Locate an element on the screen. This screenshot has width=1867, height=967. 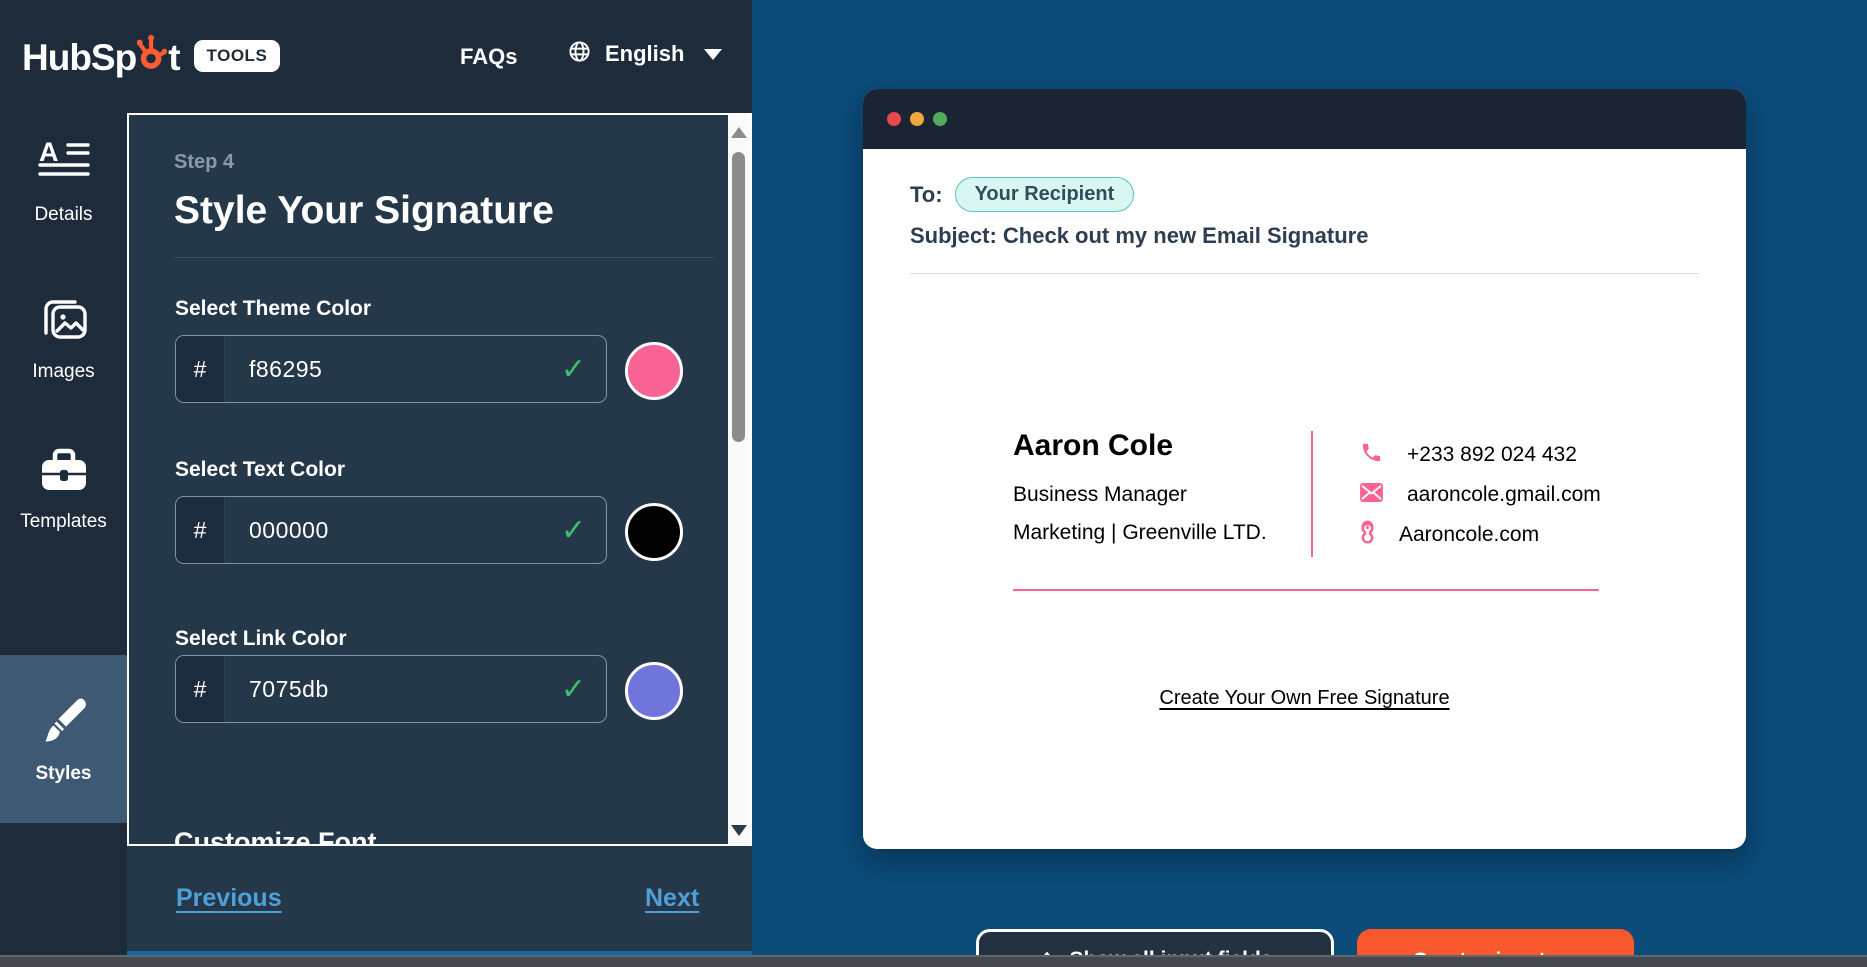
theme-color-label: Select Theme Color is located at coordinates (273, 308).